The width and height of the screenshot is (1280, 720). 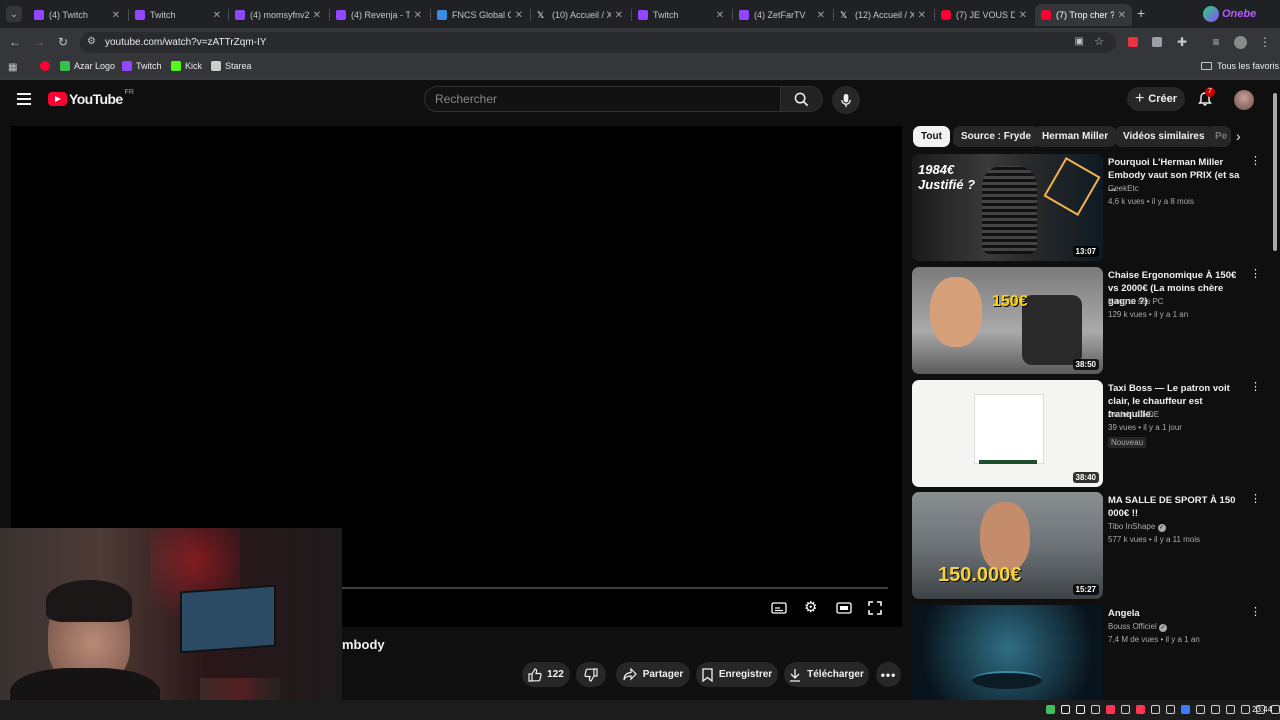 I want to click on video-thumbnail: 150.000€ 15:27, so click(x=1007, y=545).